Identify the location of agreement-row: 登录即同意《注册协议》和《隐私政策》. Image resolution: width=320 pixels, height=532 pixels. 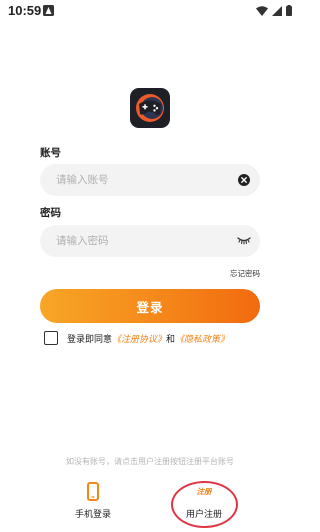
(136, 338).